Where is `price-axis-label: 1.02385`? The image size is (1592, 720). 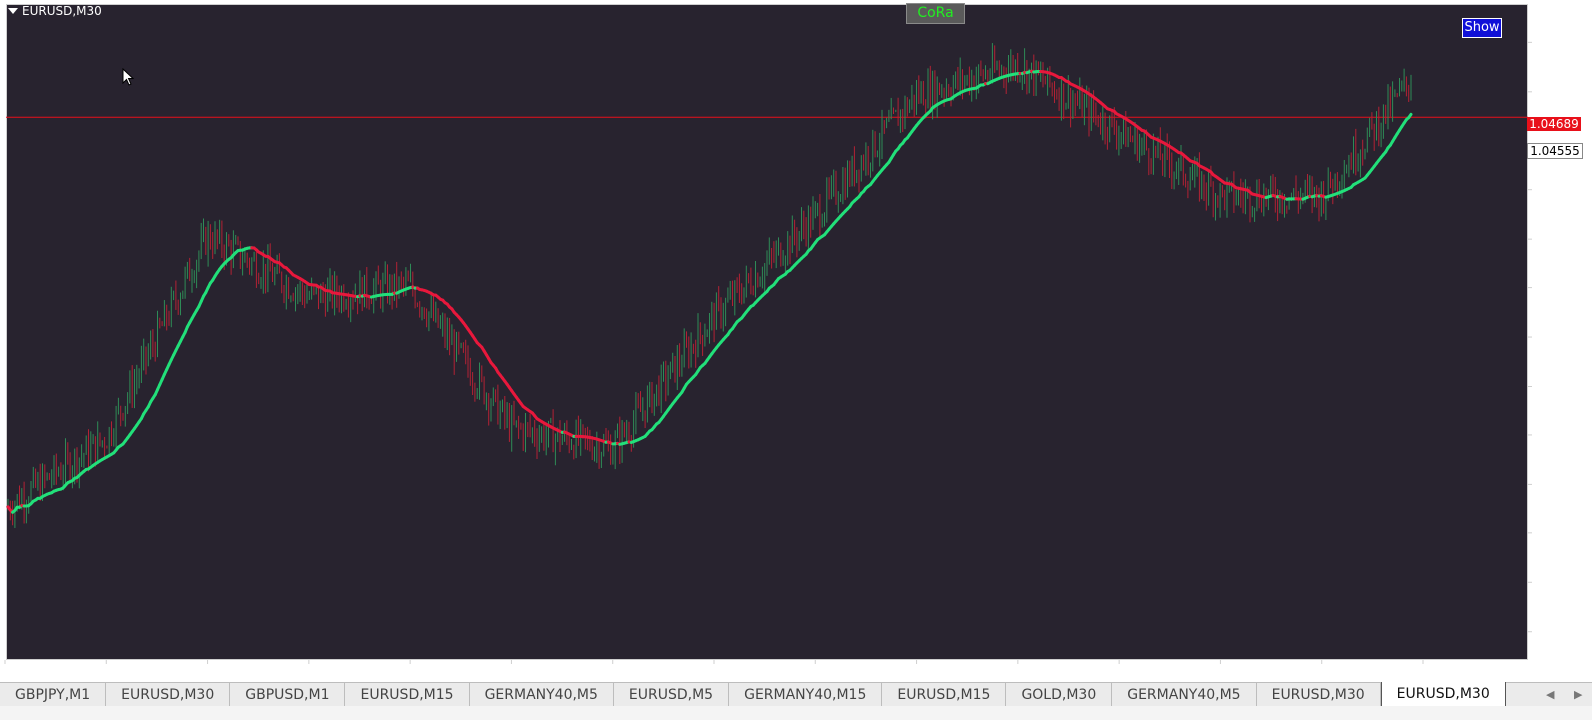
price-axis-label: 1.02385 is located at coordinates (1555, 582).